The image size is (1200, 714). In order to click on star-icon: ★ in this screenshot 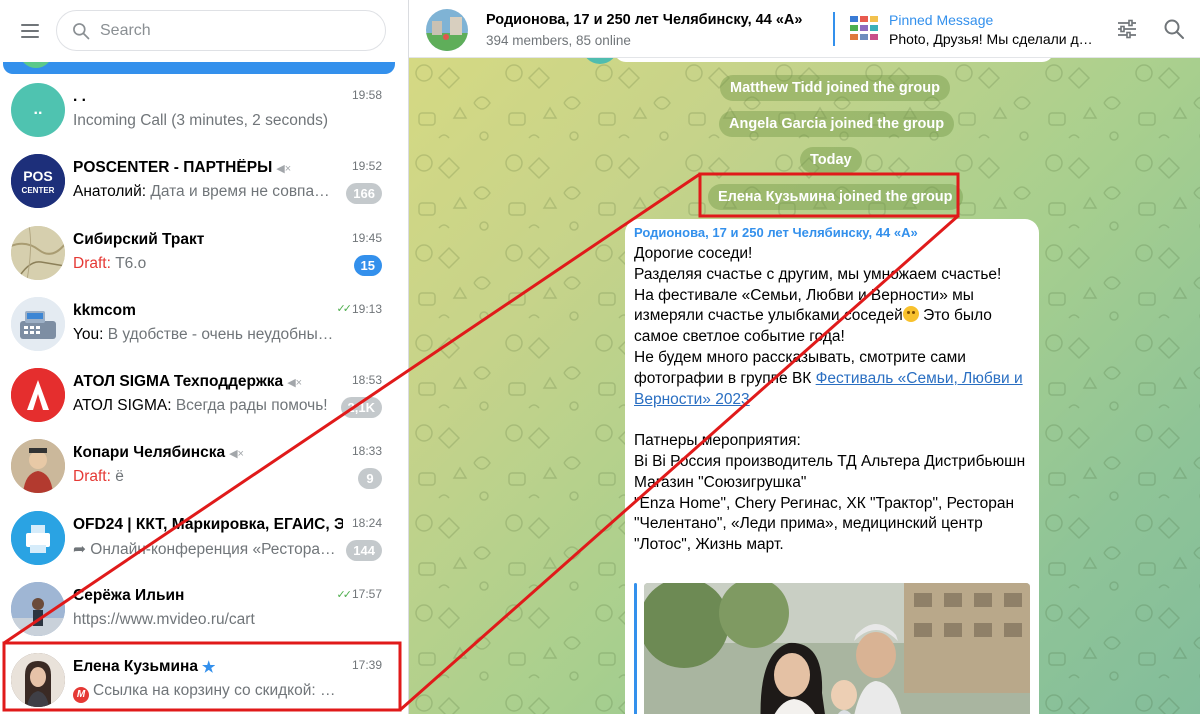, I will do `click(208, 668)`.